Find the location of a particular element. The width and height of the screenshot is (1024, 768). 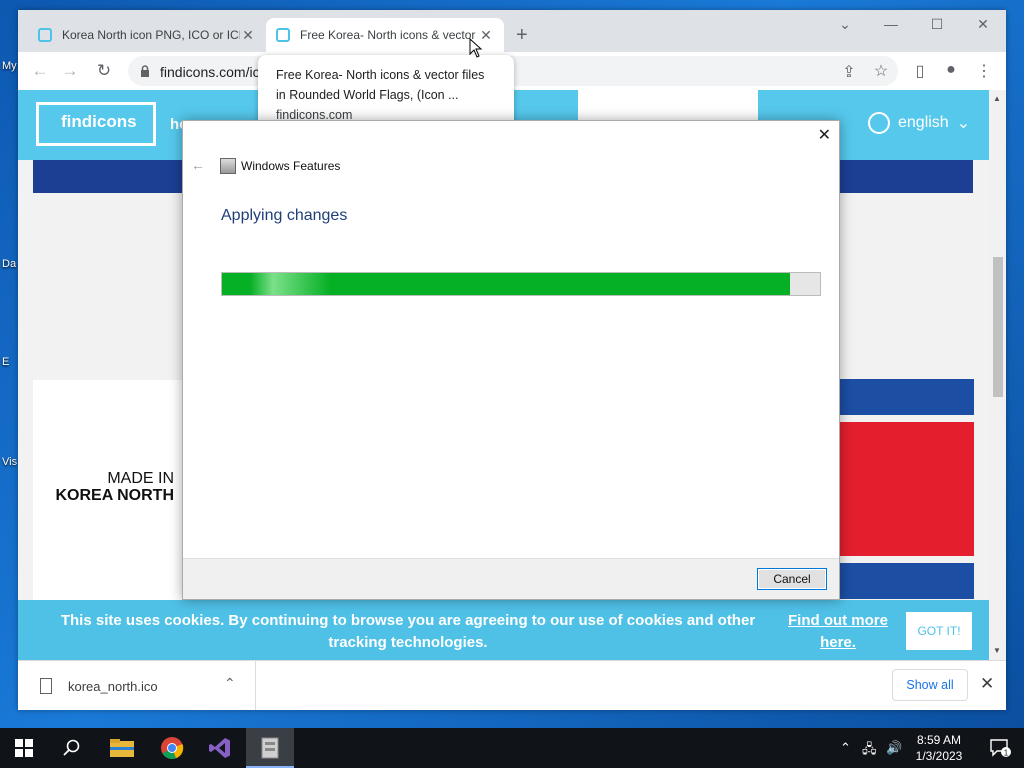

desktop-icon-label: Da is located at coordinates (9, 264).